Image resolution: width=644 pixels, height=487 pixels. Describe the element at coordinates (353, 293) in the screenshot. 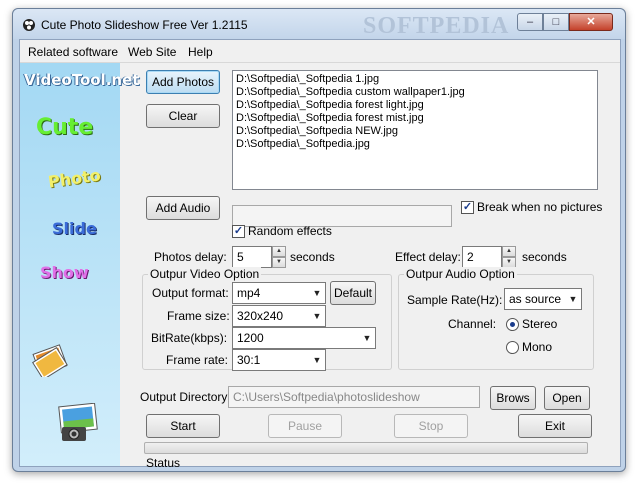

I see `default-button: Default` at that location.